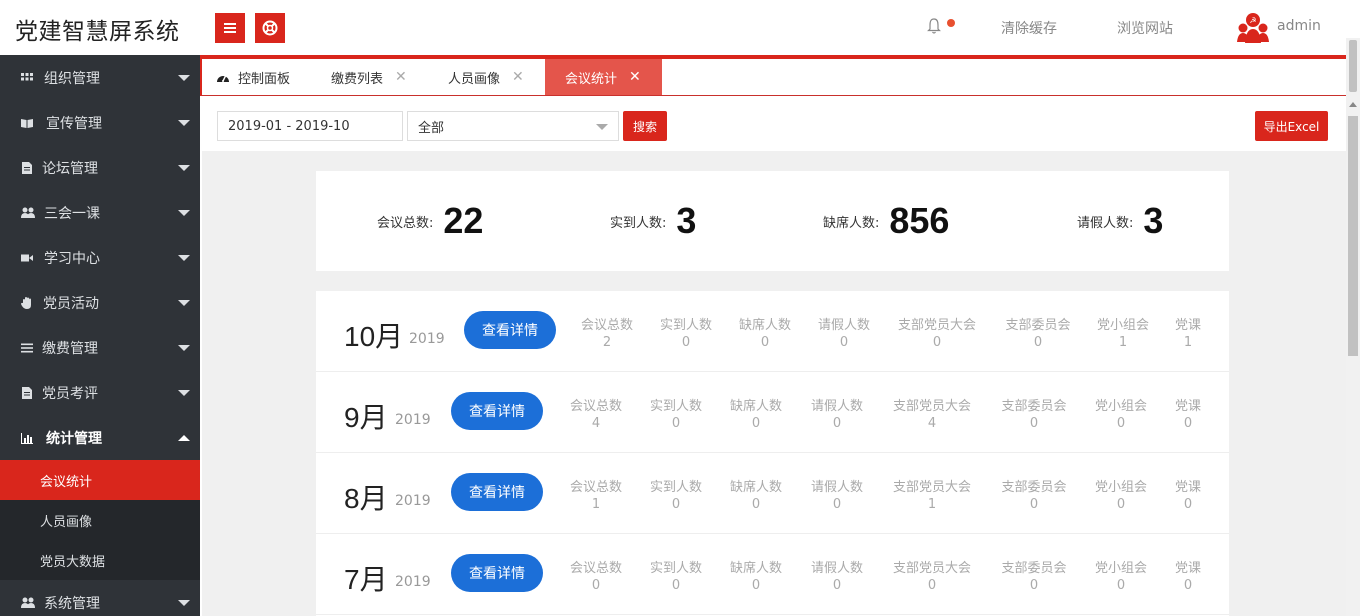 The width and height of the screenshot is (1360, 616). I want to click on sidebar-item-org: 组织管理, so click(100, 77).